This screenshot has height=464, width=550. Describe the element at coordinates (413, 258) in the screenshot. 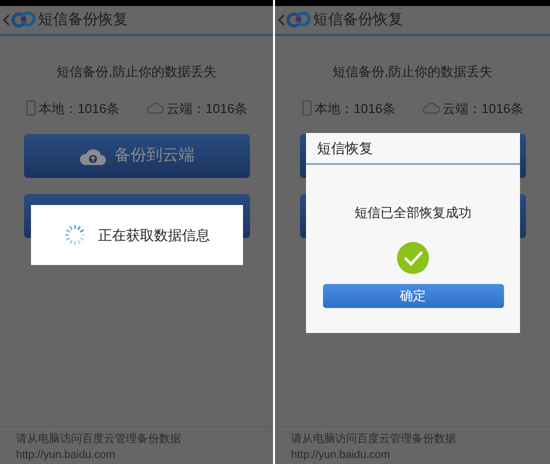

I see `check-icon` at that location.